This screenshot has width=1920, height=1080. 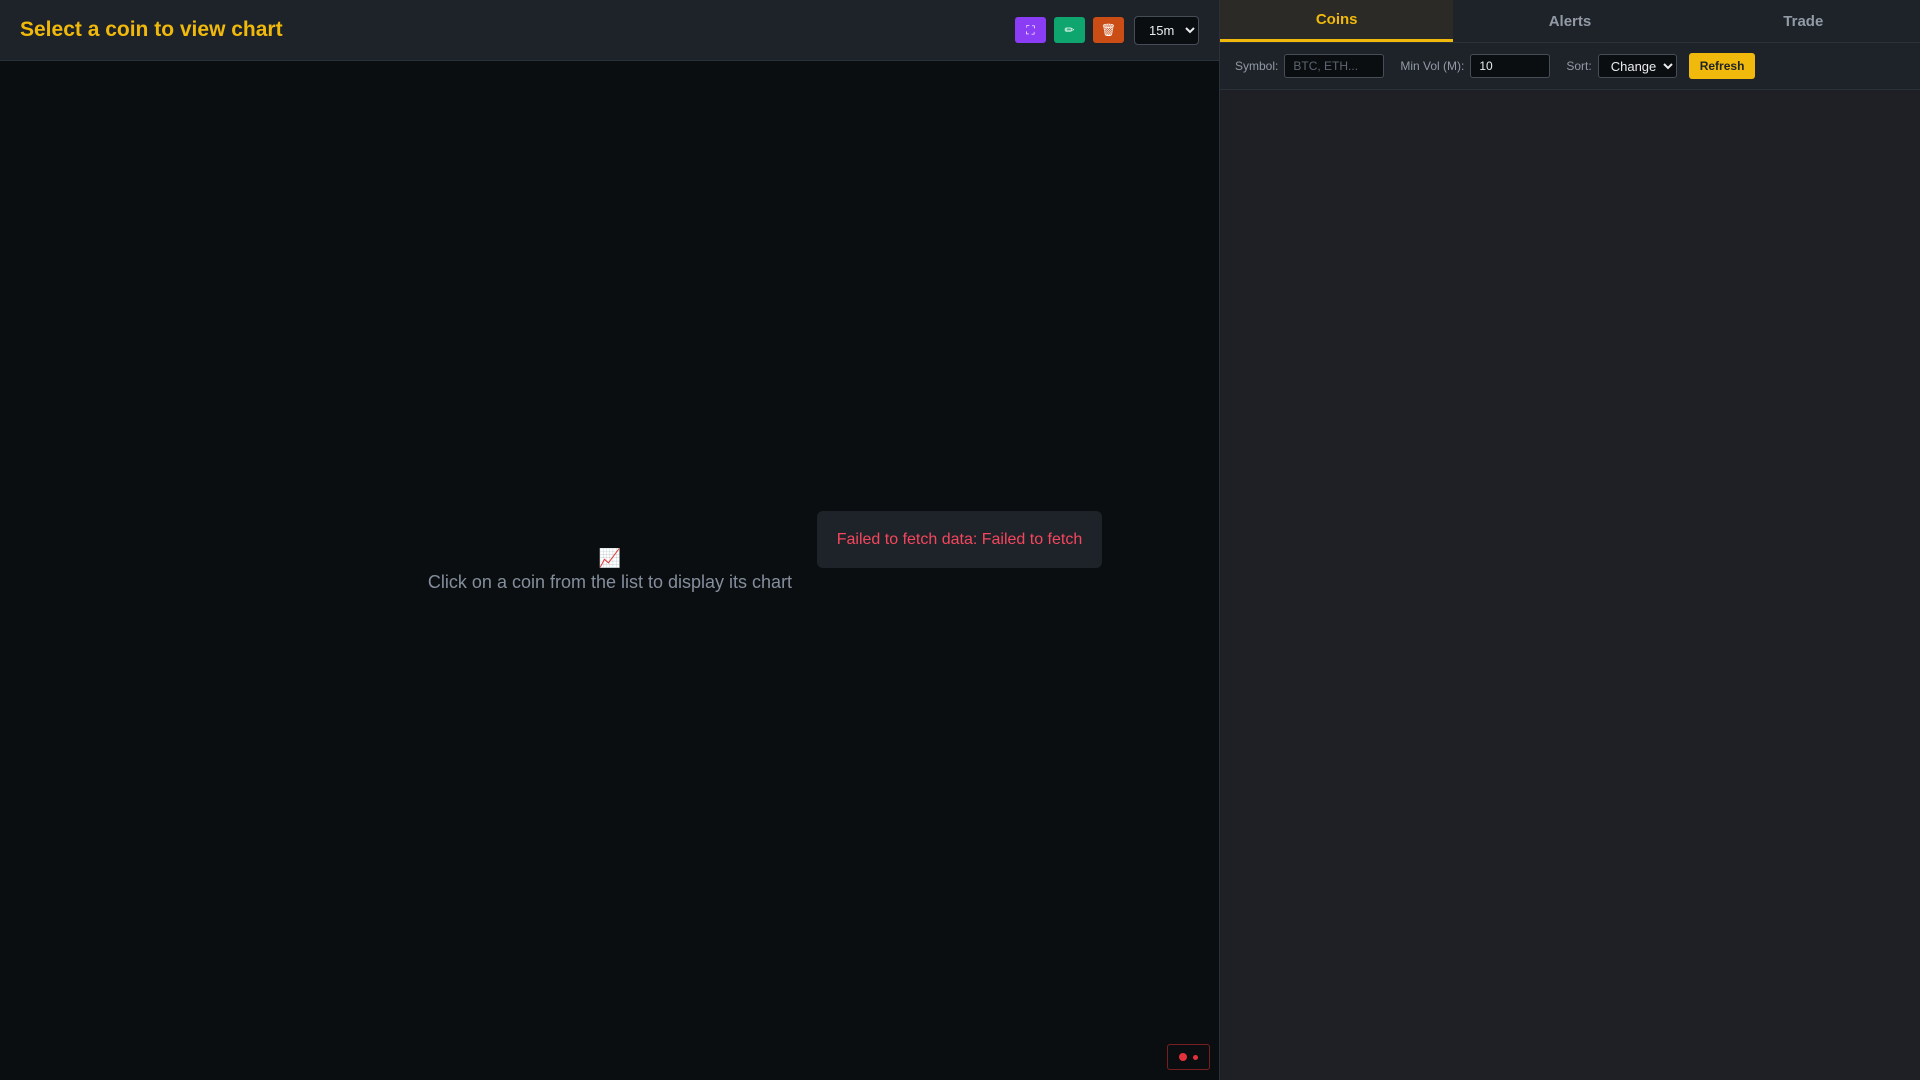 I want to click on chart-header: Select a coin to view chart ⛶ ✏ 🗑 15m, so click(x=609, y=30).